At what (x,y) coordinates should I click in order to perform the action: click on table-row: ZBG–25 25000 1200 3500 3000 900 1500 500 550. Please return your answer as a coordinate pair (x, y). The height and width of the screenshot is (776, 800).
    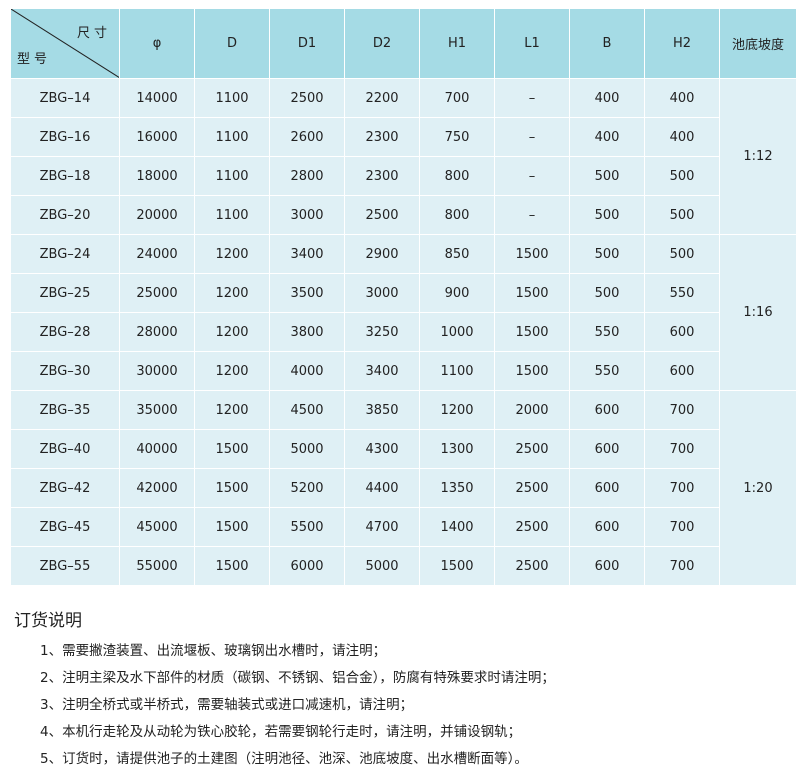
    Looking at the image, I should click on (403, 293).